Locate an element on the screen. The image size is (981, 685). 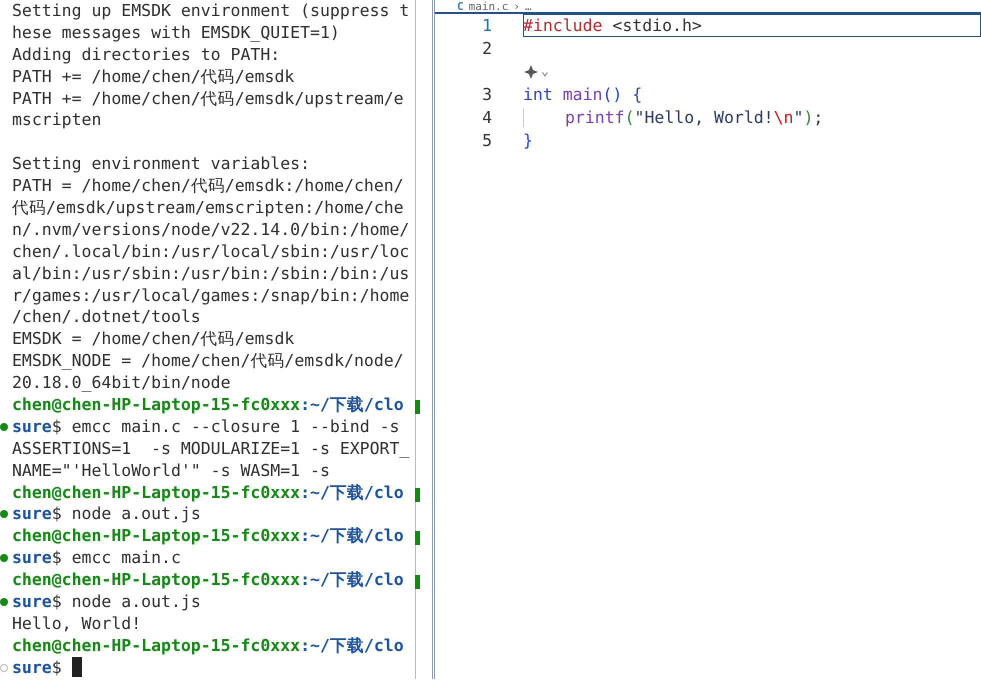
command-text: $ emcc main.c --closure 1 --bind -s is located at coordinates (226, 426).